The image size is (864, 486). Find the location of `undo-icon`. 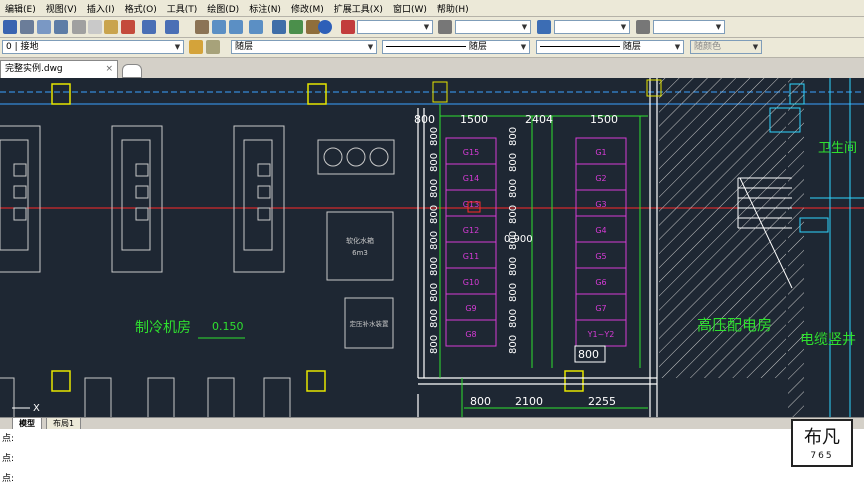

undo-icon is located at coordinates (149, 27).